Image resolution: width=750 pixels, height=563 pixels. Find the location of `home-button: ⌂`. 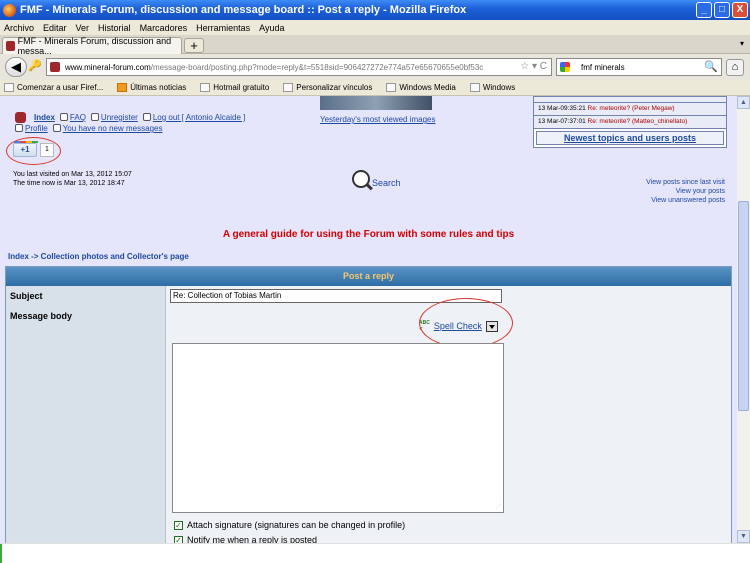

home-button: ⌂ is located at coordinates (735, 67).